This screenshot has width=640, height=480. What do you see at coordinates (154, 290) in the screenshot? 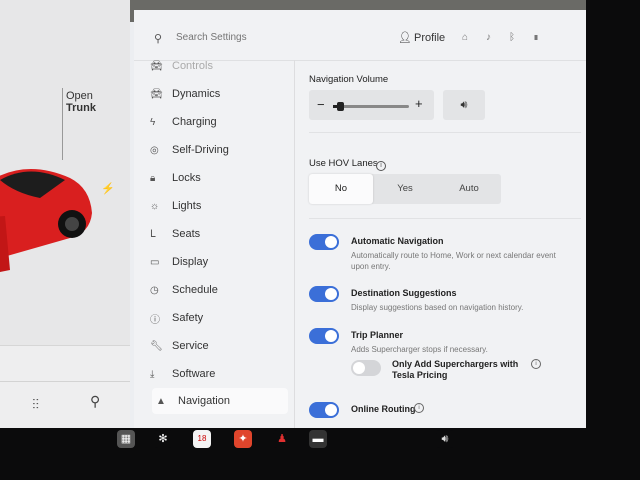
I see `clock-icon: ◷` at bounding box center [154, 290].